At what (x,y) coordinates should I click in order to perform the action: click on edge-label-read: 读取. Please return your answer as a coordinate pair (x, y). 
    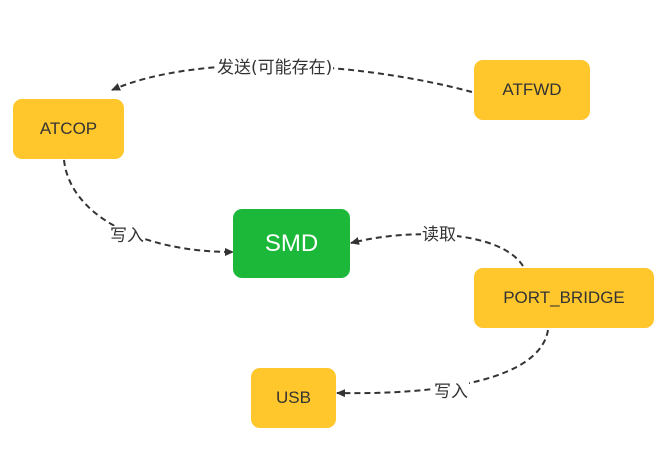
    Looking at the image, I should click on (439, 235).